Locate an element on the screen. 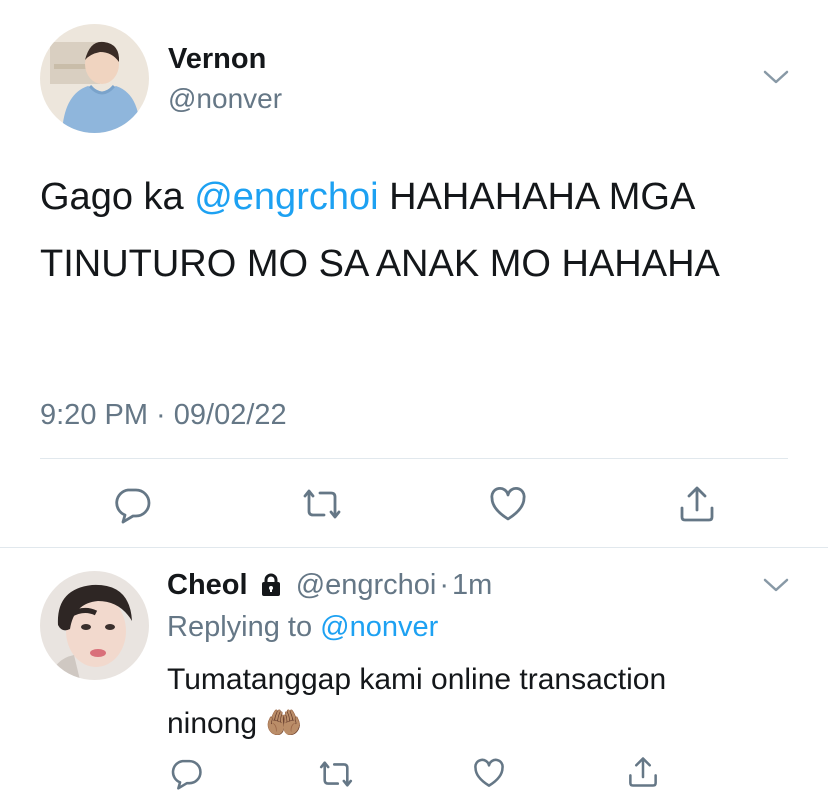 The height and width of the screenshot is (811, 828). reply-header: Cheol @engrchoi · 1m is located at coordinates (329, 585).